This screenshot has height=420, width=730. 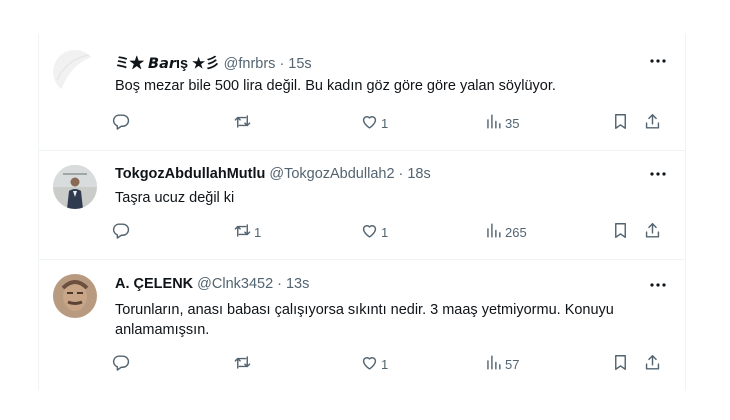 What do you see at coordinates (154, 284) in the screenshot?
I see `display-name: A. ÇELENK` at bounding box center [154, 284].